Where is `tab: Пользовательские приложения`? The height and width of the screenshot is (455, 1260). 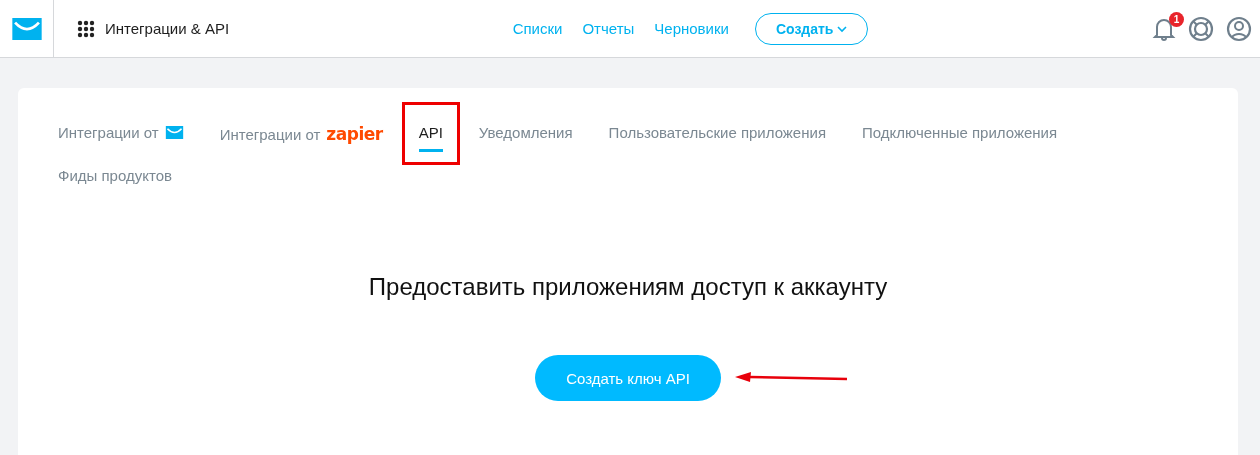
tab: Пользовательские приложения is located at coordinates (717, 135).